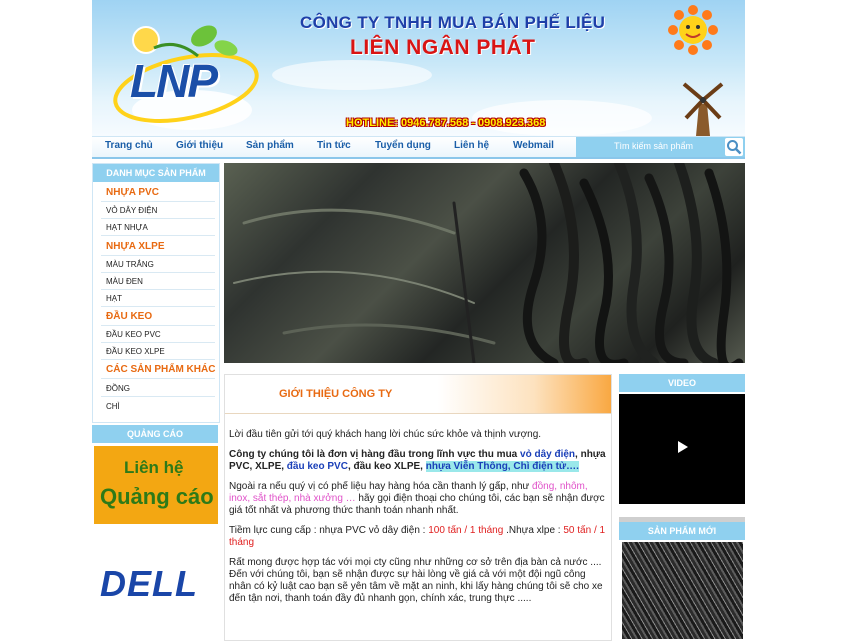  I want to click on search-button, so click(734, 147).